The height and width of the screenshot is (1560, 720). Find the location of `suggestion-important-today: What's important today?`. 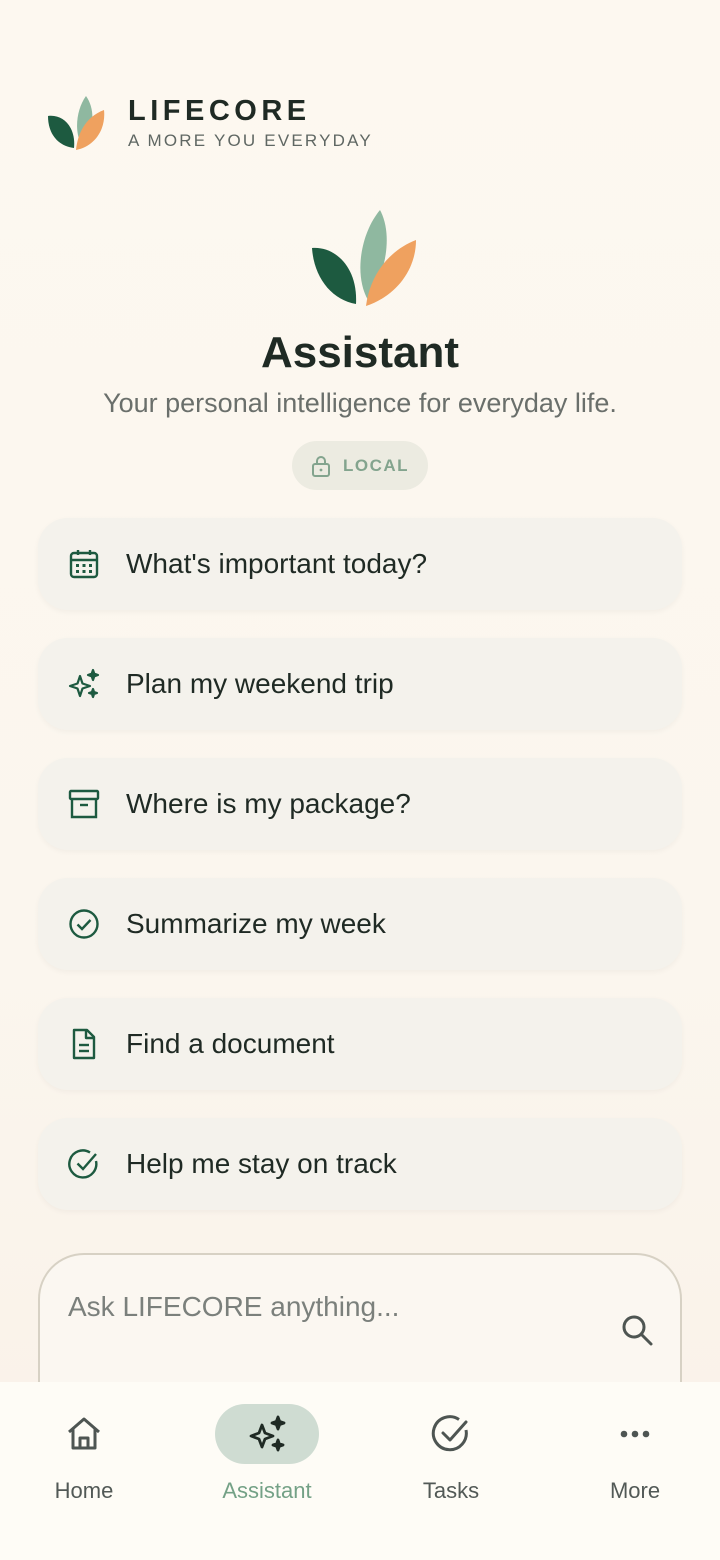

suggestion-important-today: What's important today? is located at coordinates (360, 564).